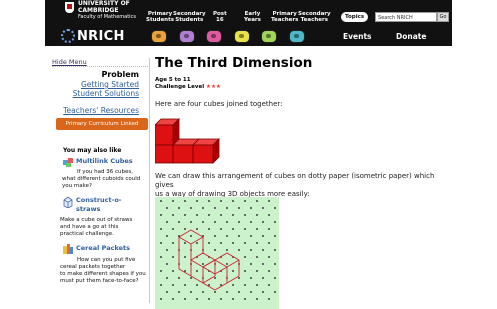 This screenshot has height=309, width=497. What do you see at coordinates (252, 17) in the screenshot?
I see `nav-early-years: Early Years` at bounding box center [252, 17].